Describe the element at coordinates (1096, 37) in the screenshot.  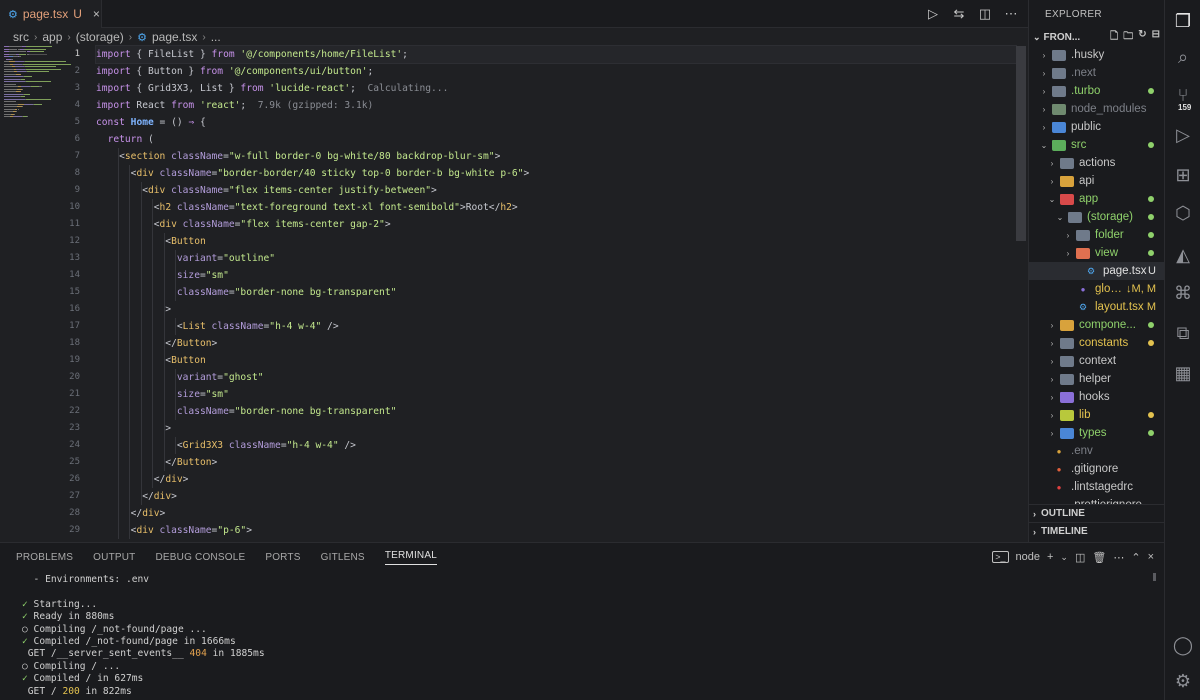
I see `workspace-header: ⌄ FRON... 🗋 🗀 ↻ ⊟` at that location.